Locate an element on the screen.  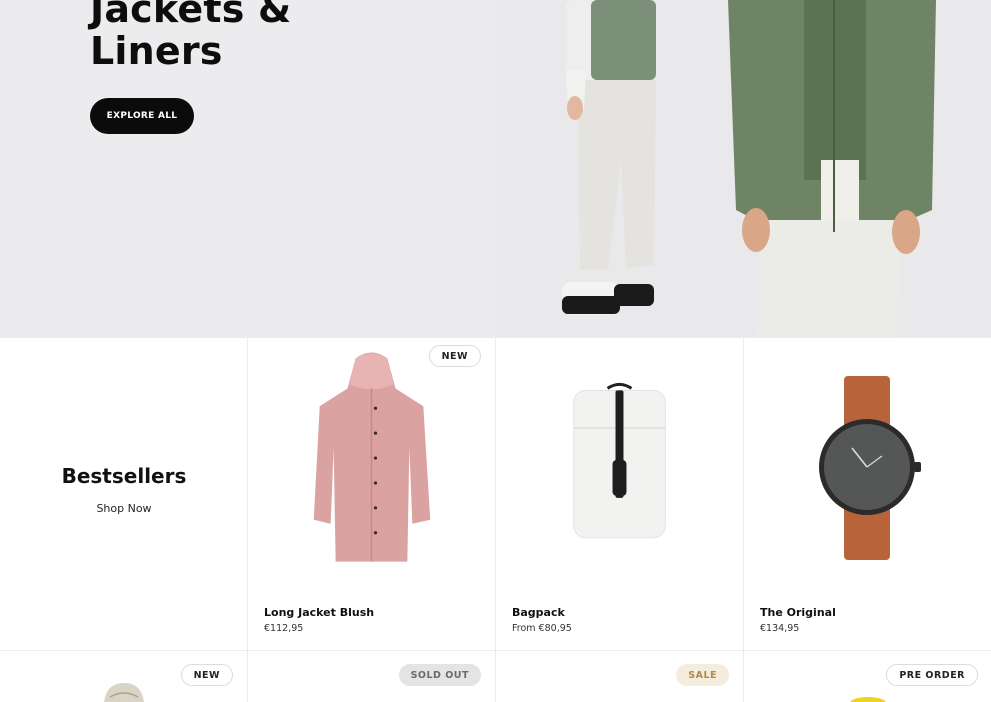
product-card: NEW is located at coordinates (124, 676).